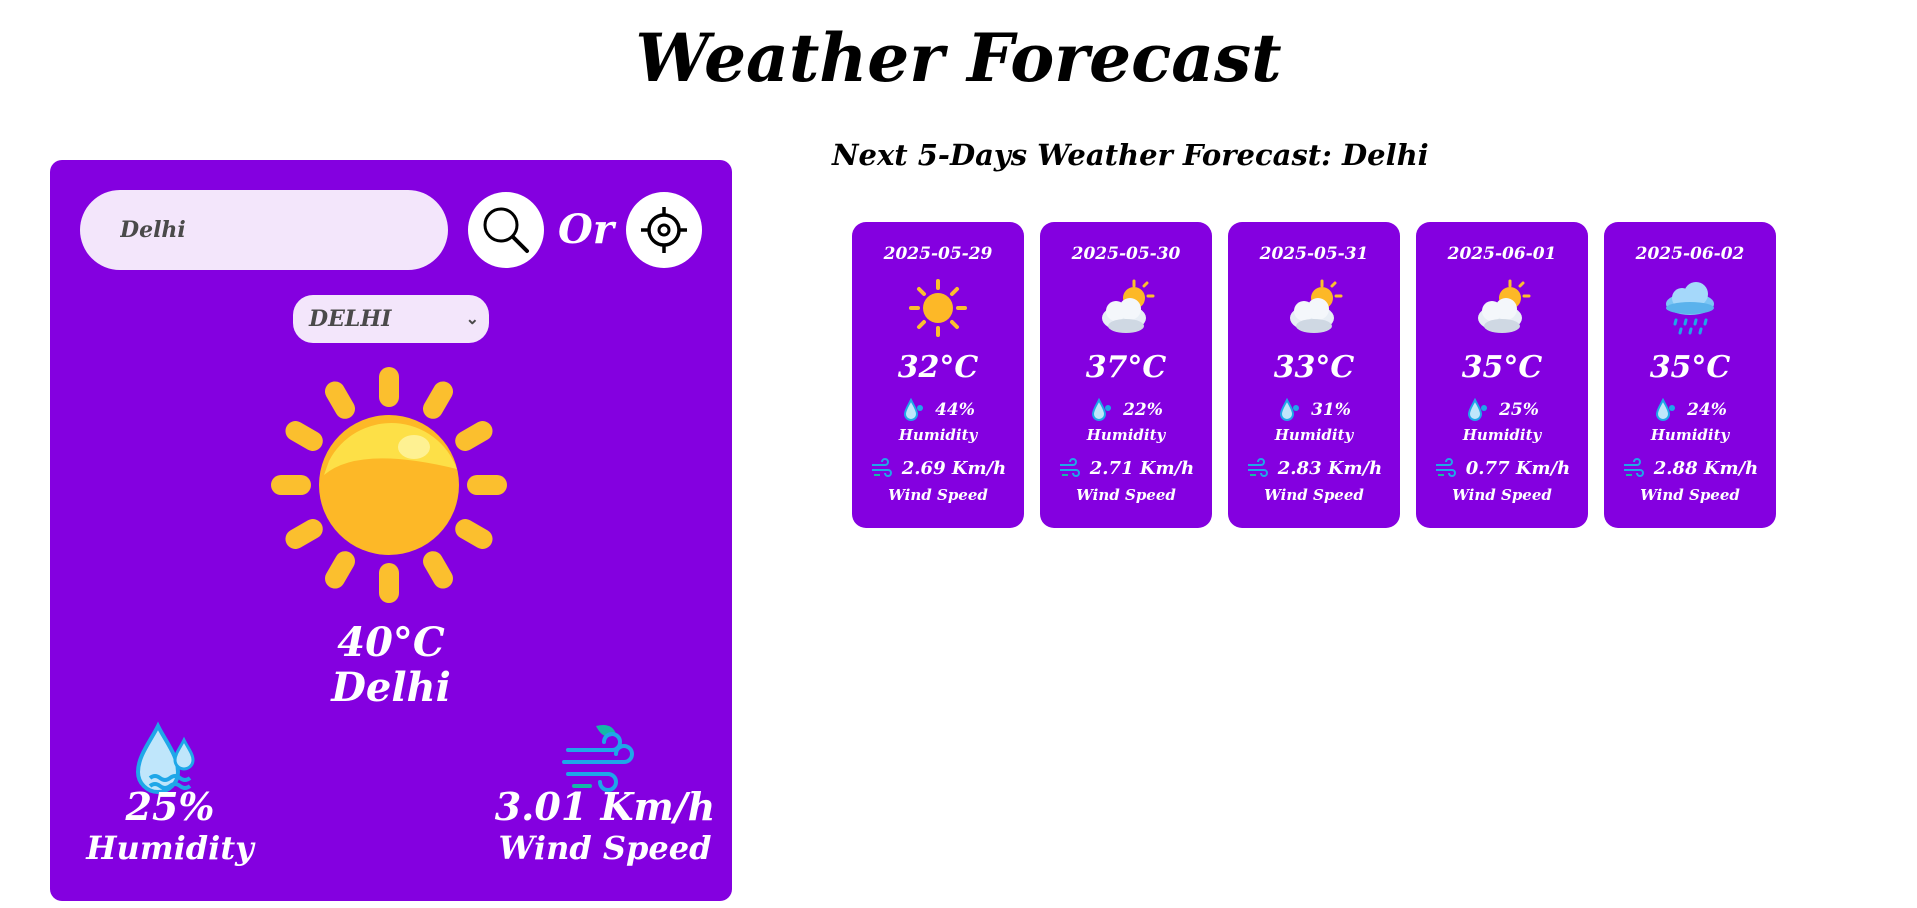 The width and height of the screenshot is (1917, 908). What do you see at coordinates (1143, 410) in the screenshot?
I see `forecast-humidity: 22%` at bounding box center [1143, 410].